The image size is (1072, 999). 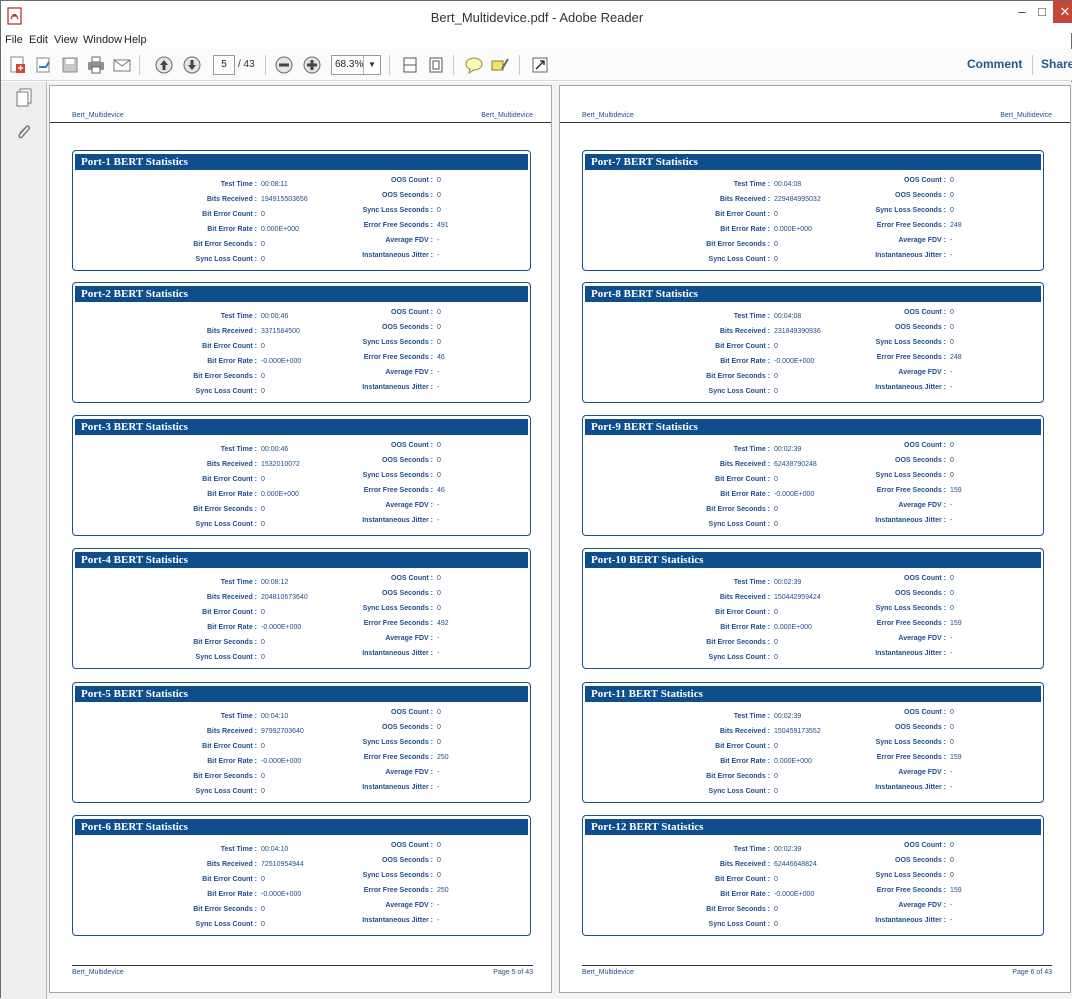 I want to click on oos-count-value: 0, so click(x=439, y=578).